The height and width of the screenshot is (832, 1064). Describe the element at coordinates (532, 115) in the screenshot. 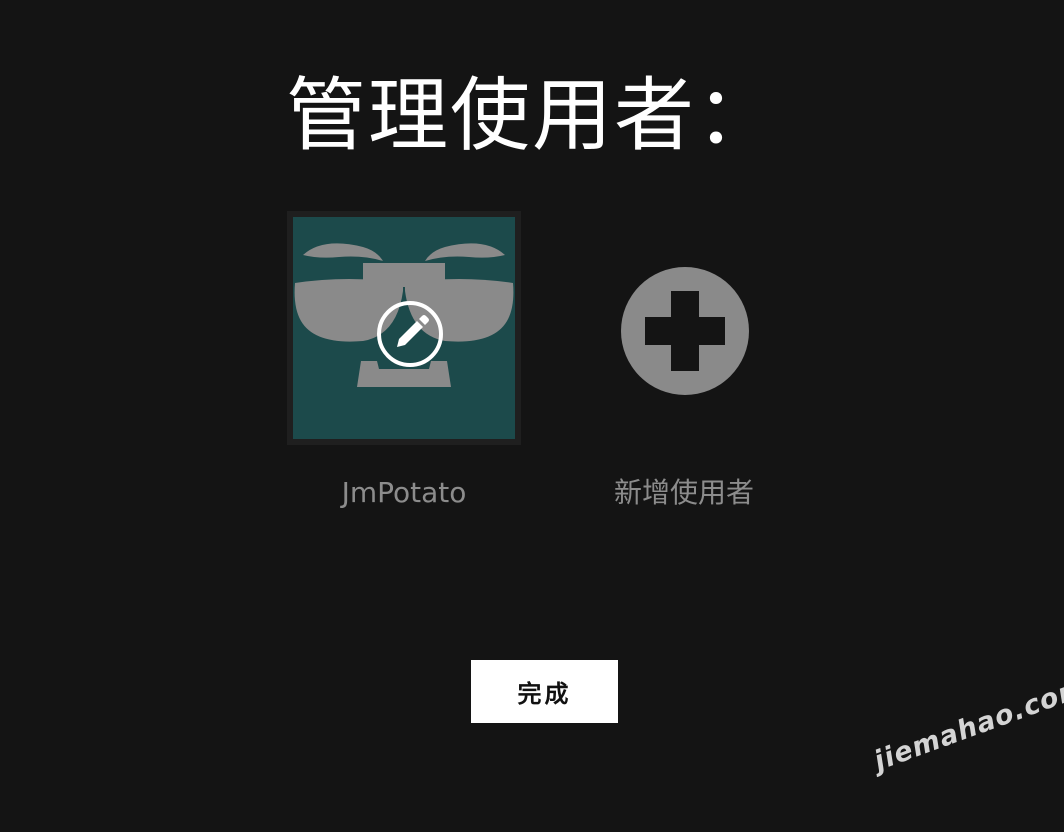

I see `page-title: 管理使用者：` at that location.